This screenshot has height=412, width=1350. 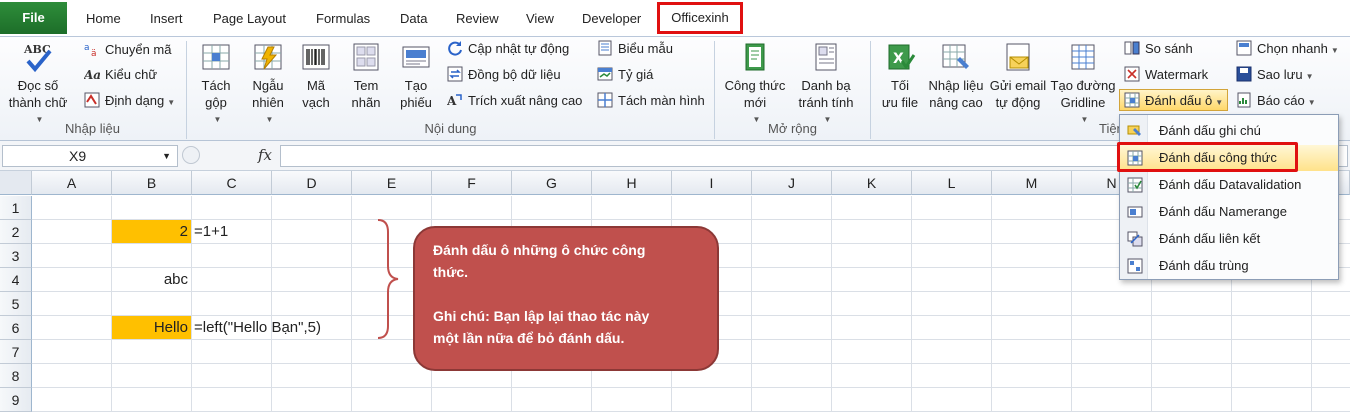 I want to click on group-separator, so click(x=870, y=90).